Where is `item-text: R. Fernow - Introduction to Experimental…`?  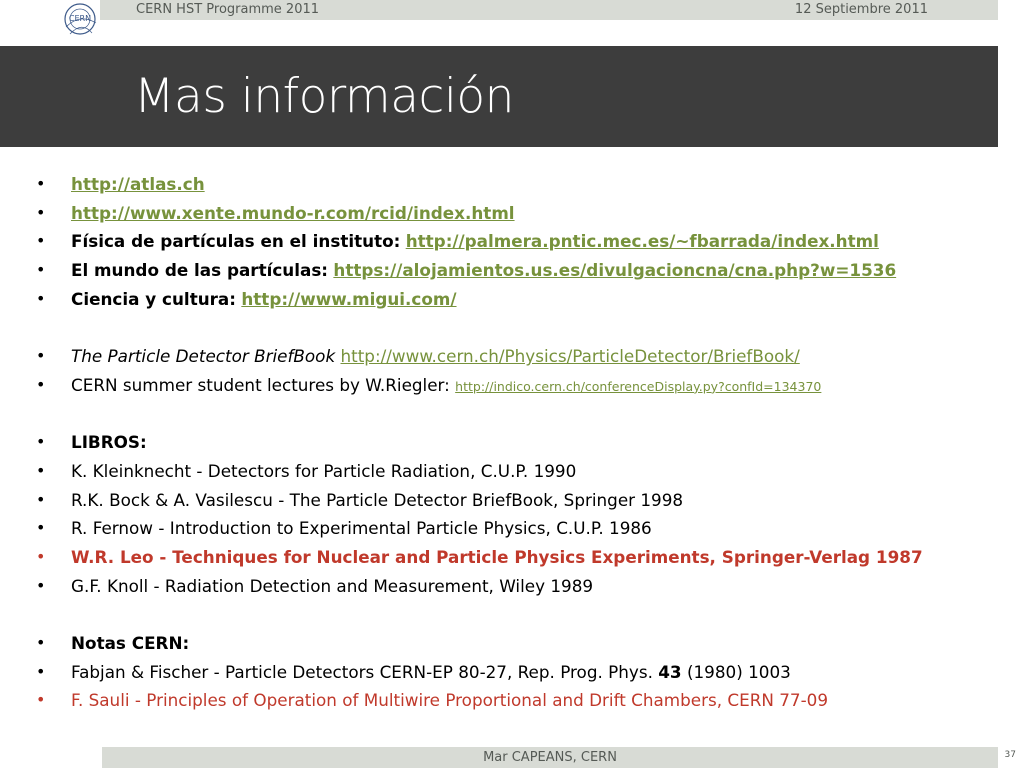
item-text: R. Fernow - Introduction to Experimental… is located at coordinates (361, 528).